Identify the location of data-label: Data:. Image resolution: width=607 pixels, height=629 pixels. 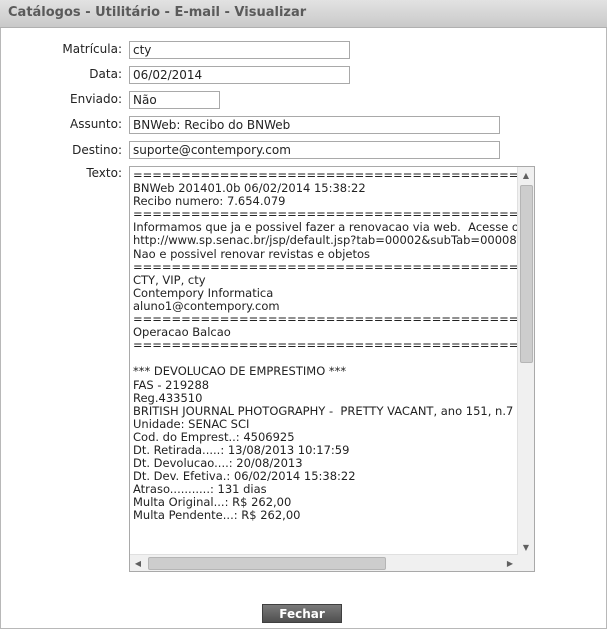
(105, 74).